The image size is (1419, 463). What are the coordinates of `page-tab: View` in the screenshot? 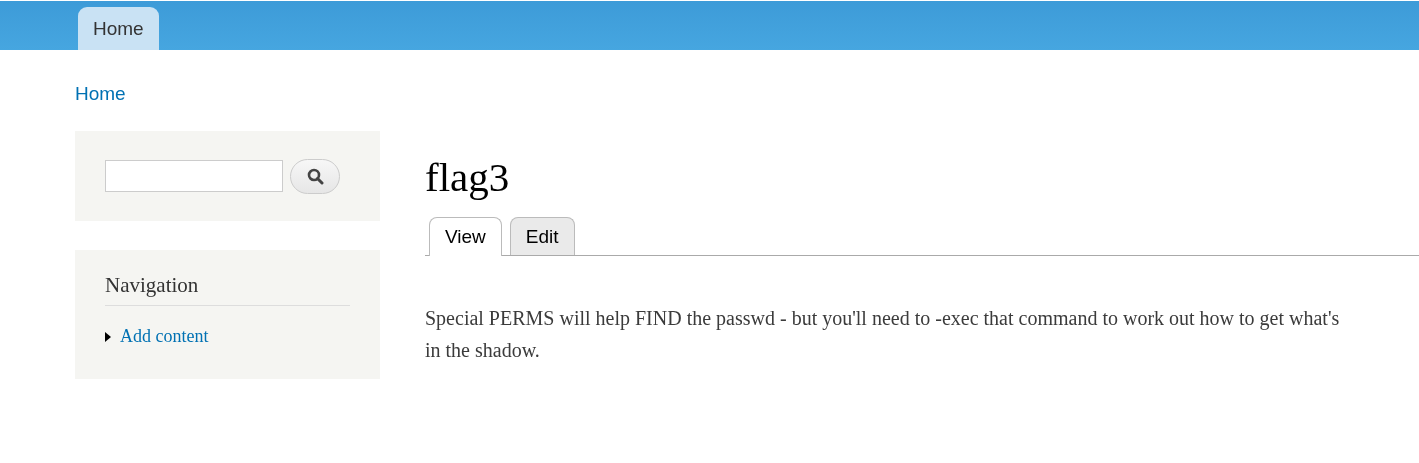 It's located at (465, 236).